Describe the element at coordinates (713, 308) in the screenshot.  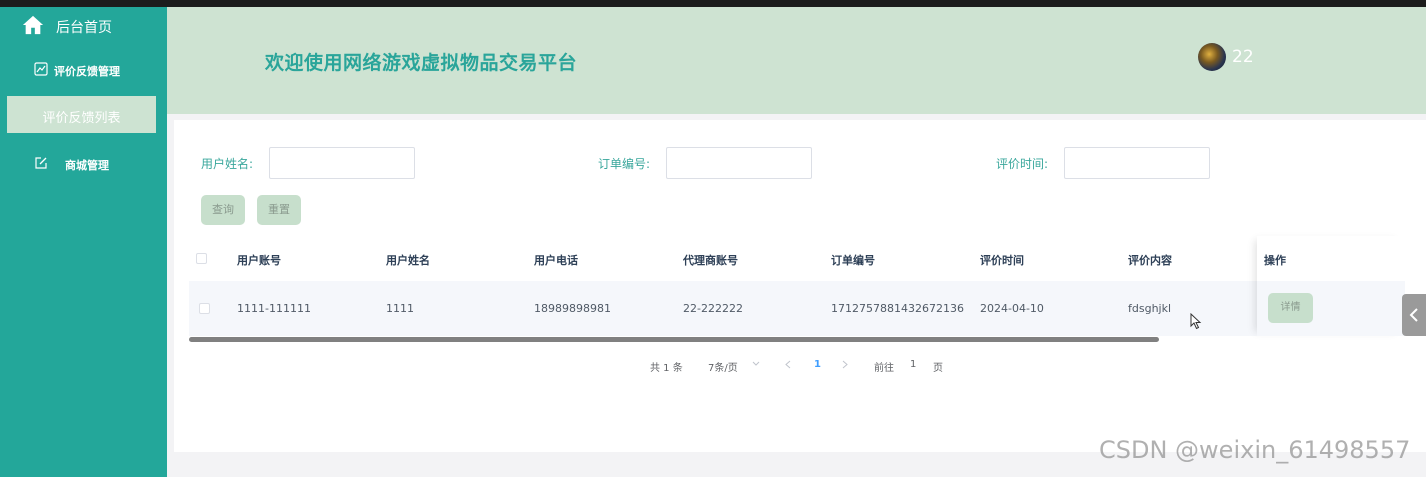
I see `table-cell: 22-222222` at that location.